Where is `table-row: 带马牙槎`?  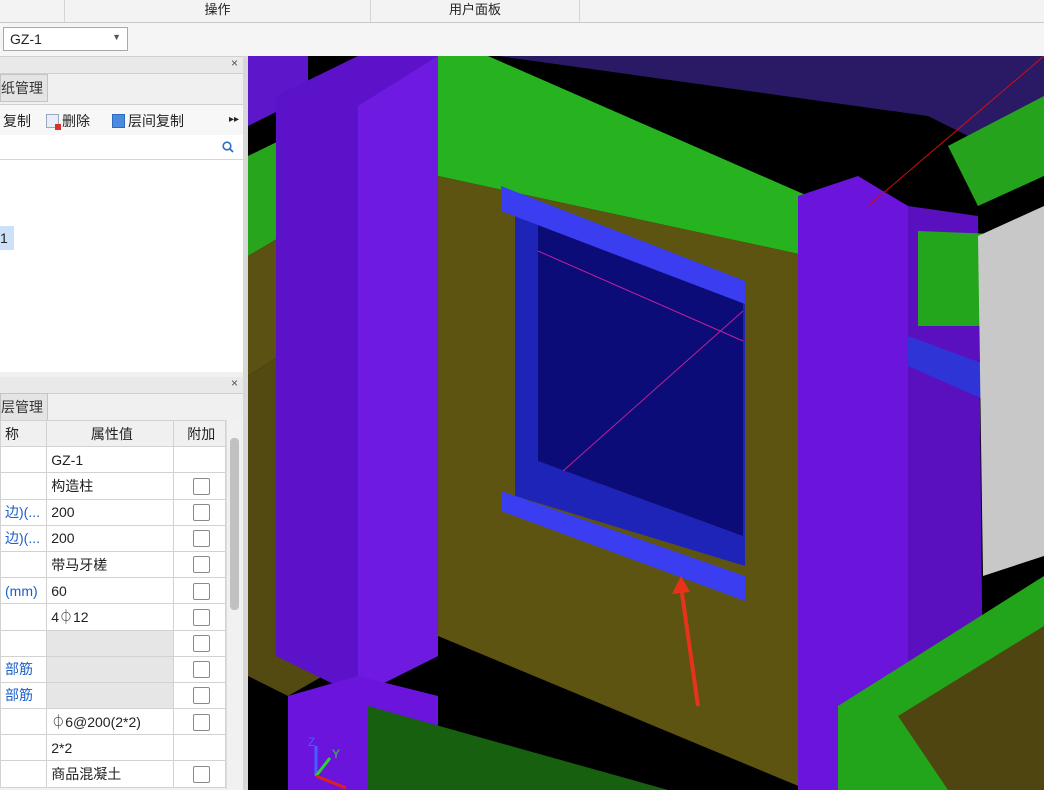 table-row: 带马牙槎 is located at coordinates (113, 564).